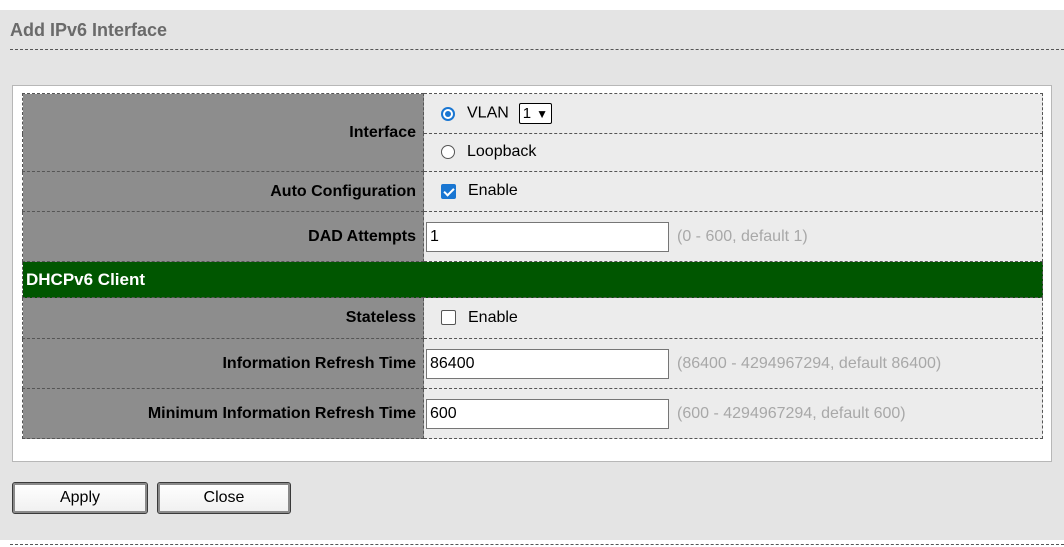 The height and width of the screenshot is (547, 1064). What do you see at coordinates (791, 413) in the screenshot?
I see `min-info-refresh-hint: (600 - 4294967294, default 600)` at bounding box center [791, 413].